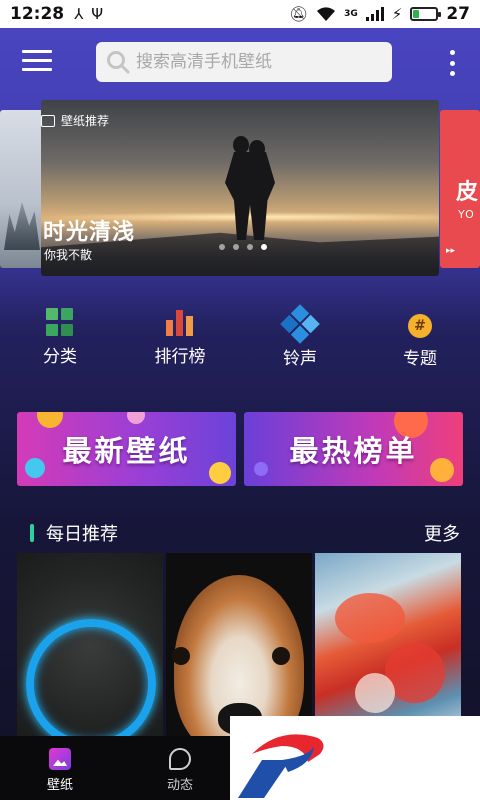 The image size is (480, 800). What do you see at coordinates (60, 357) in the screenshot?
I see `nav-category-label: 分类` at bounding box center [60, 357].